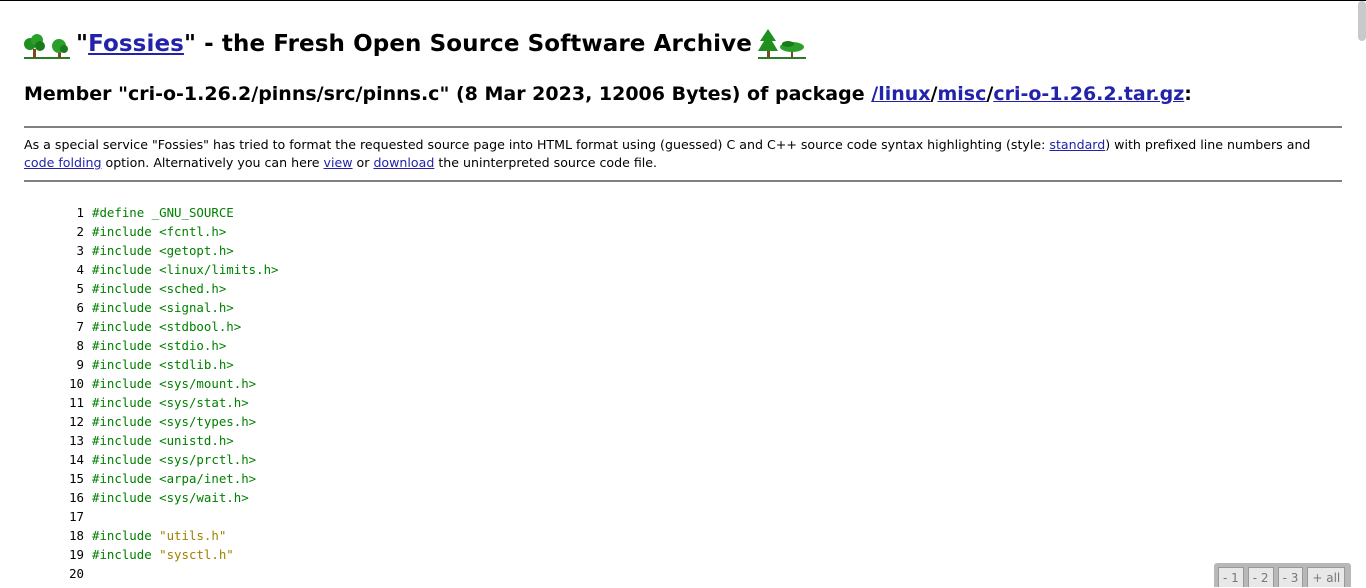 This screenshot has width=1366, height=588. Describe the element at coordinates (80, 250) in the screenshot. I see `line-number: 3` at that location.